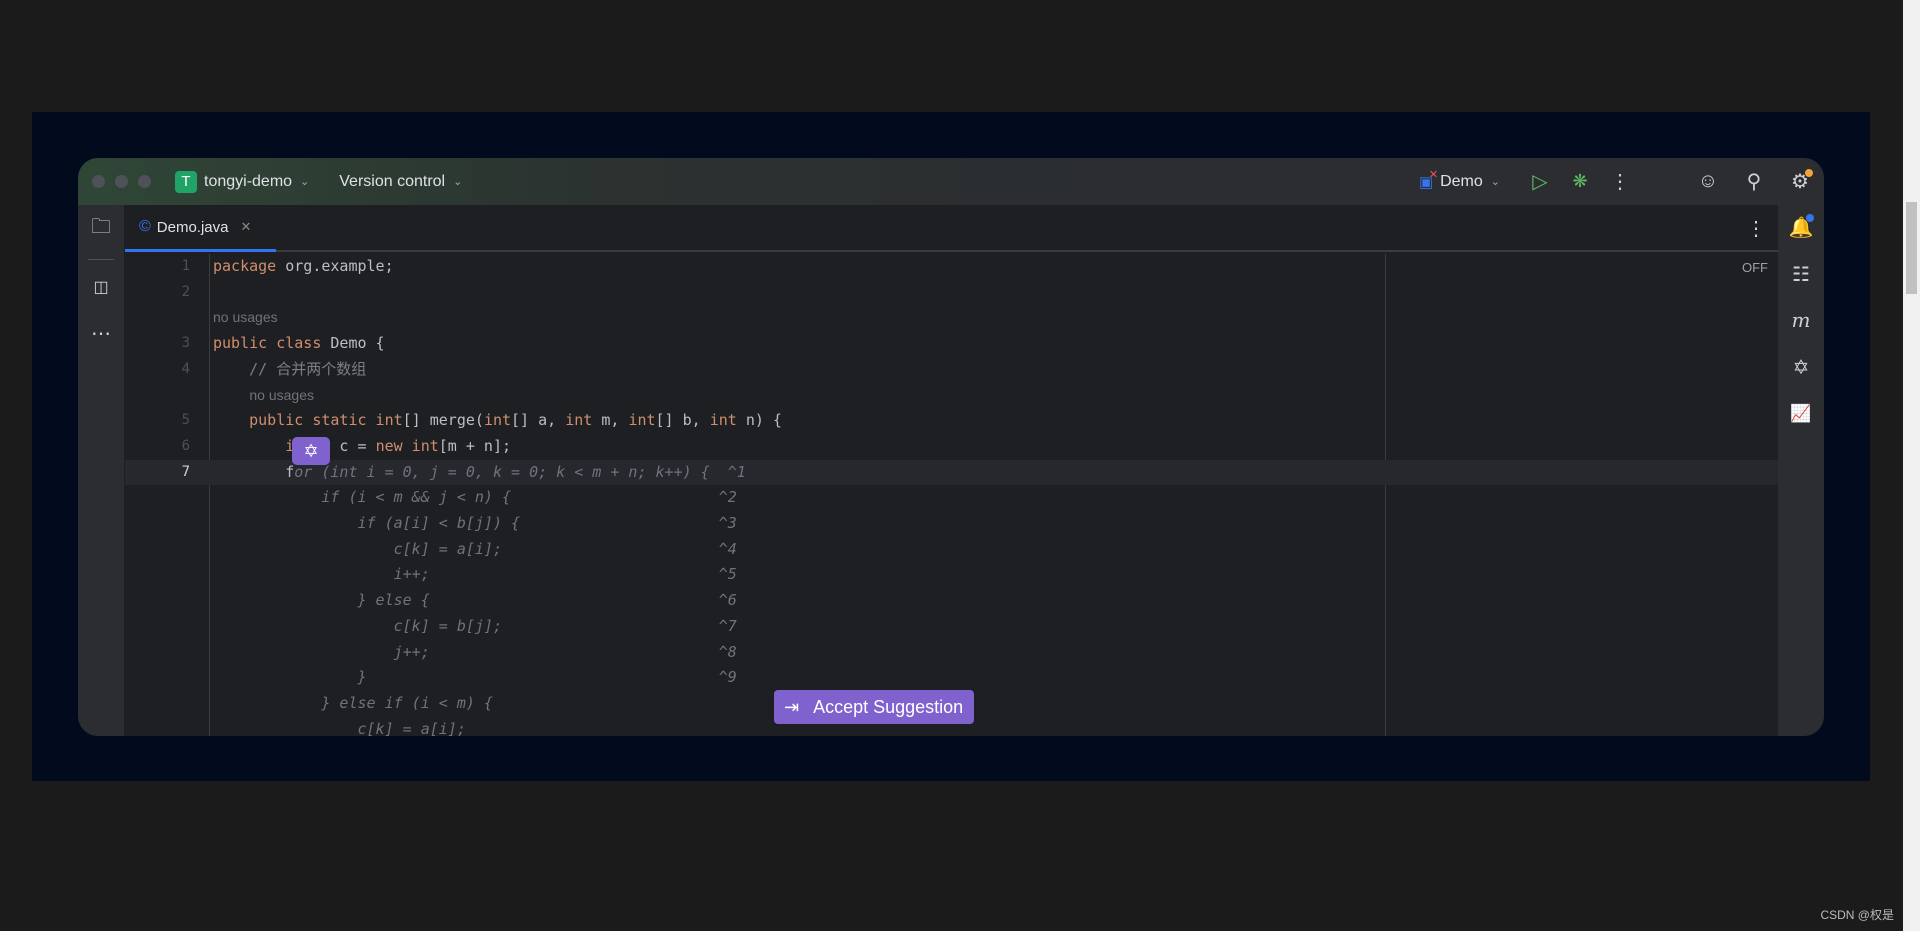 The width and height of the screenshot is (1920, 931). Describe the element at coordinates (144, 181) in the screenshot. I see `maximize-window-button` at that location.